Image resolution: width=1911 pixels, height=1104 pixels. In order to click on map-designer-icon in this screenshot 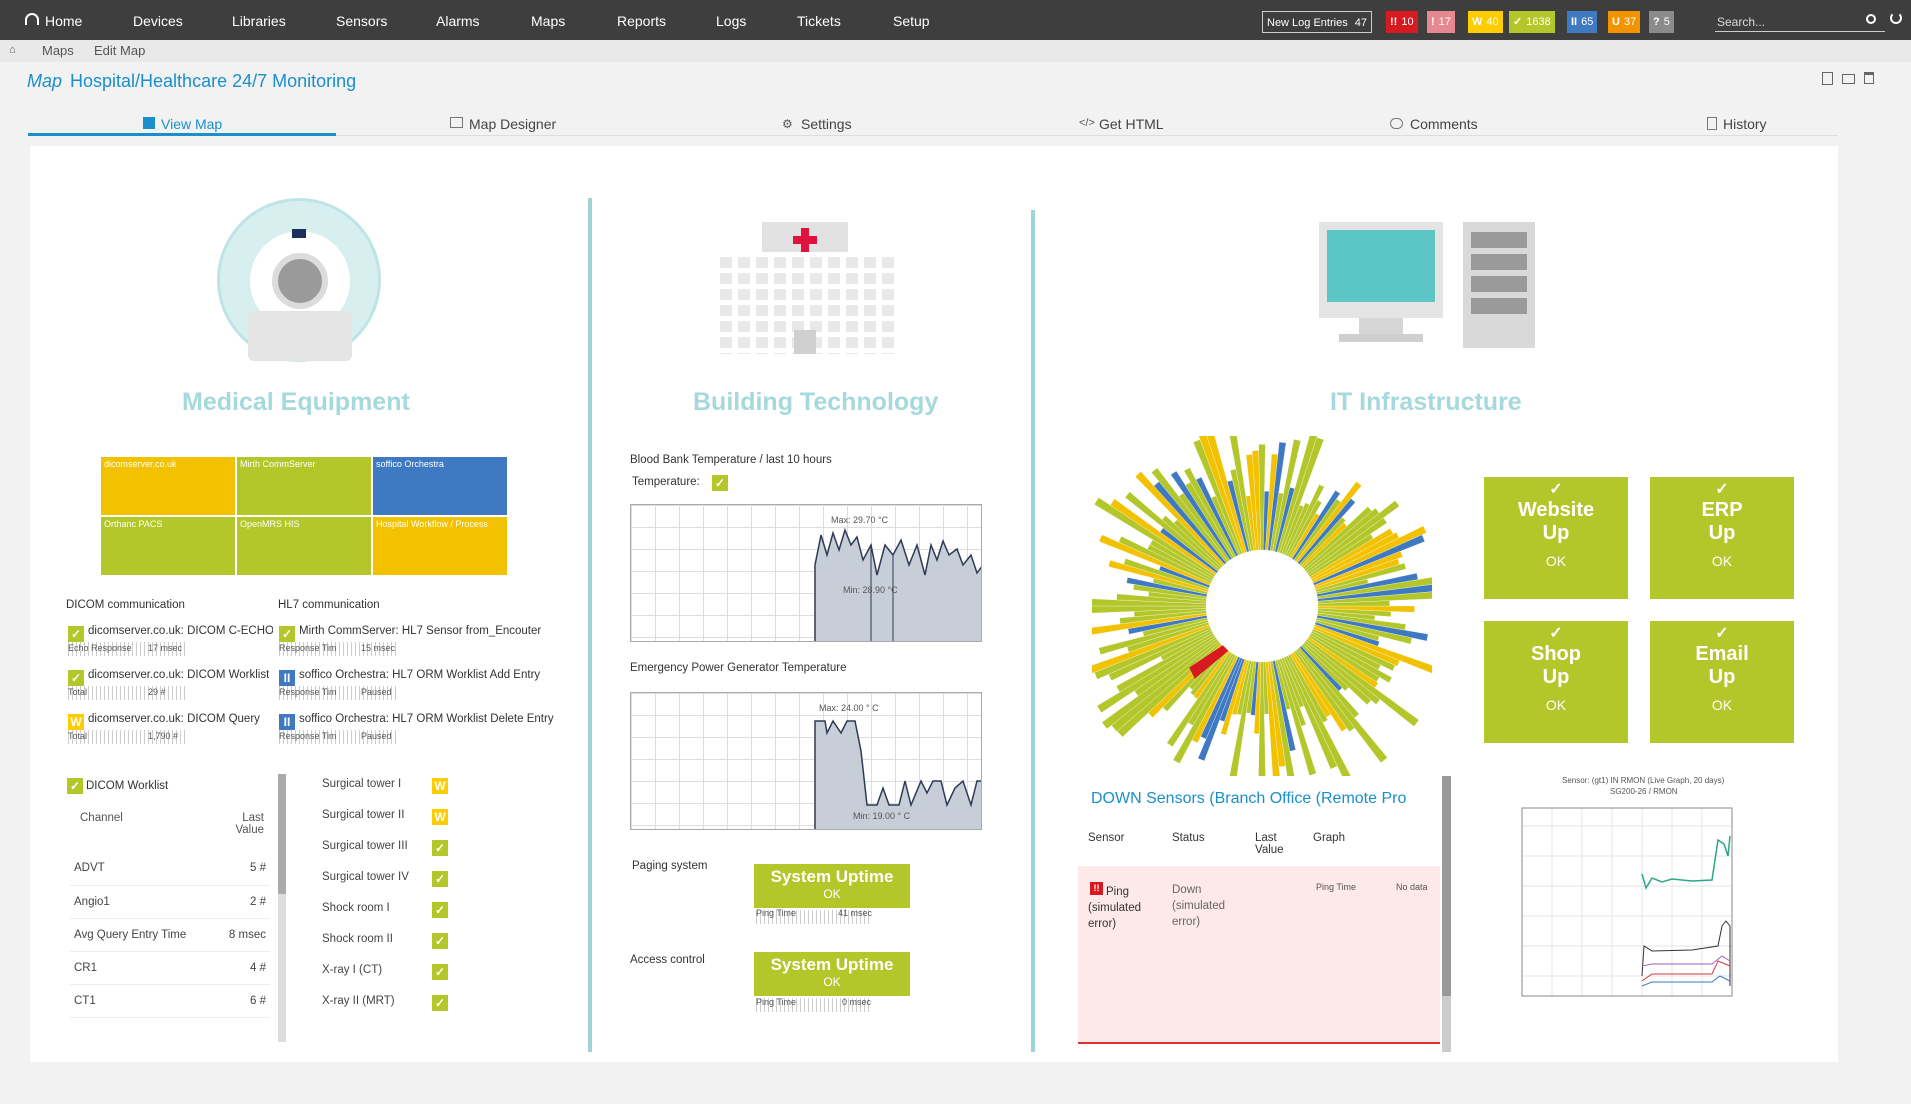, I will do `click(456, 122)`.